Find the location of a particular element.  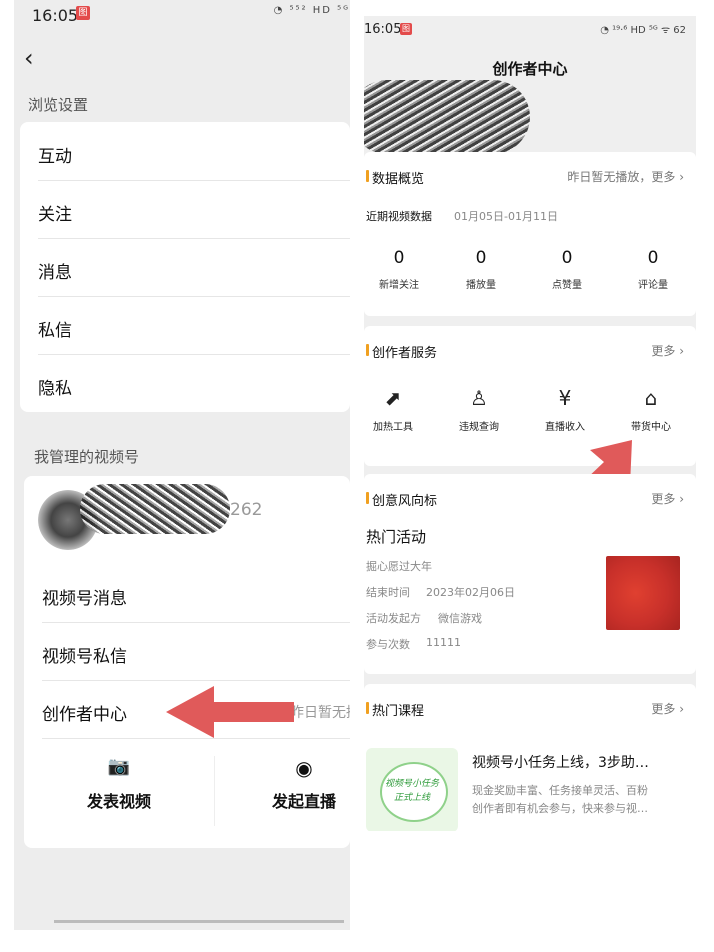

service-label: 直播收入 is located at coordinates (565, 427).